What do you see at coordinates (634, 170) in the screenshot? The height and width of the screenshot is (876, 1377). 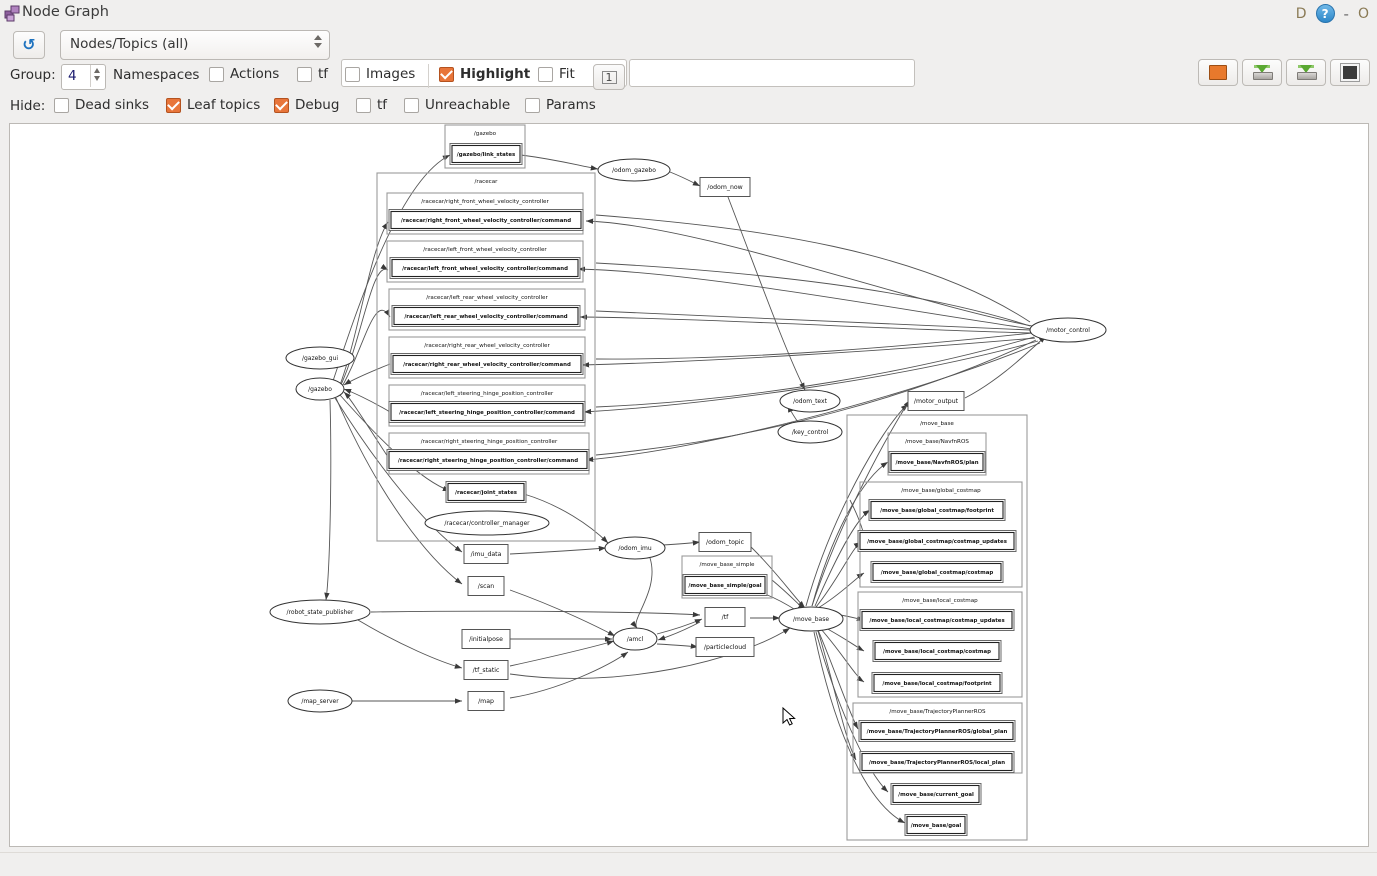 I see `node-n_odomgaz: /odom_gazebo` at bounding box center [634, 170].